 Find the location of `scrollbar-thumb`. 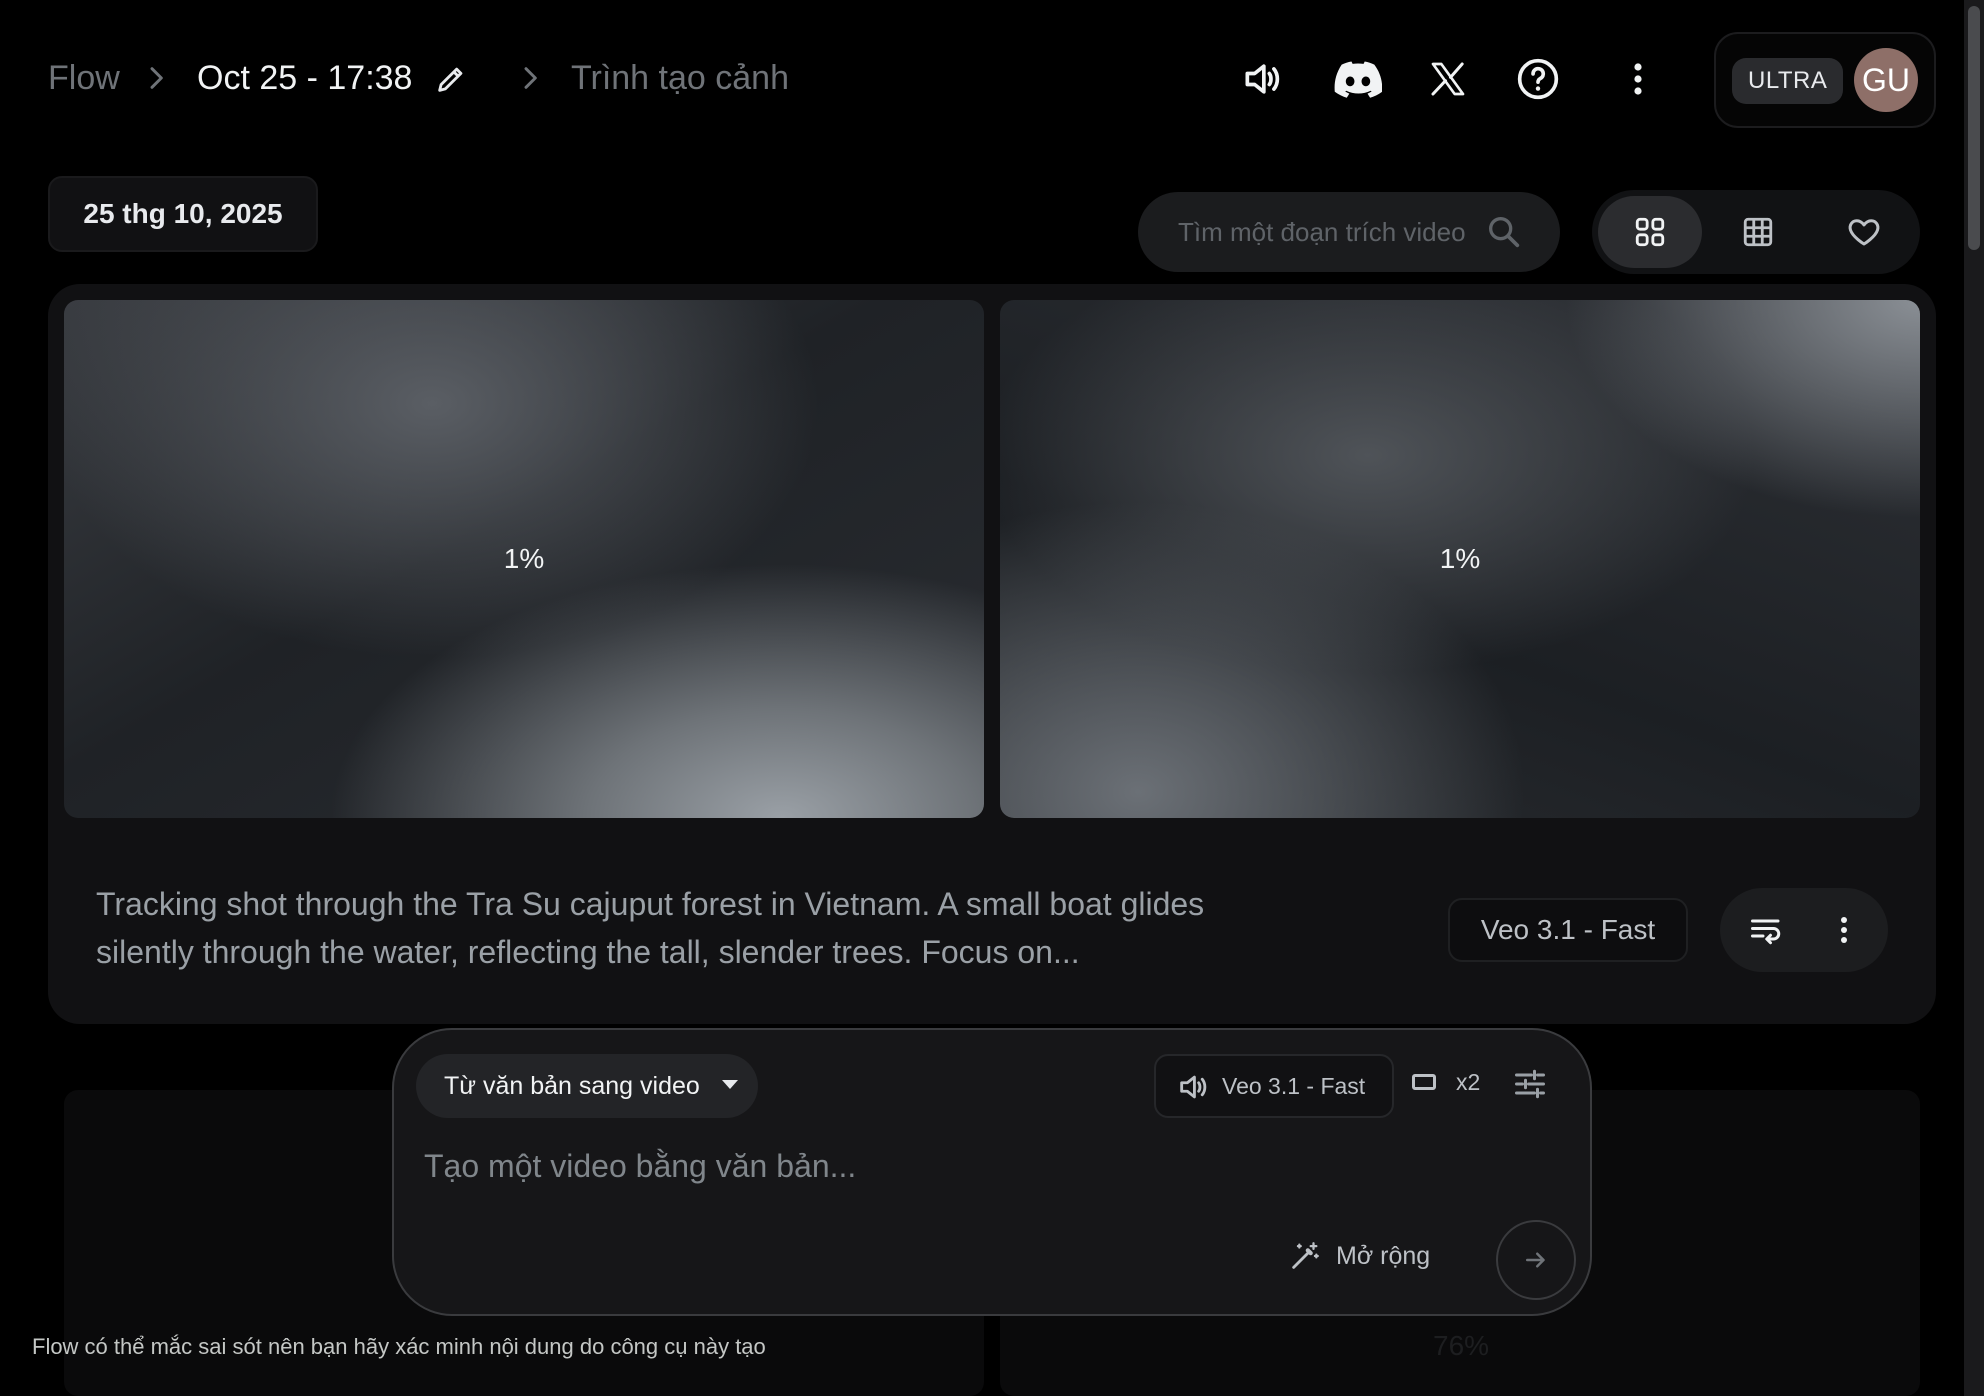

scrollbar-thumb is located at coordinates (1974, 128).